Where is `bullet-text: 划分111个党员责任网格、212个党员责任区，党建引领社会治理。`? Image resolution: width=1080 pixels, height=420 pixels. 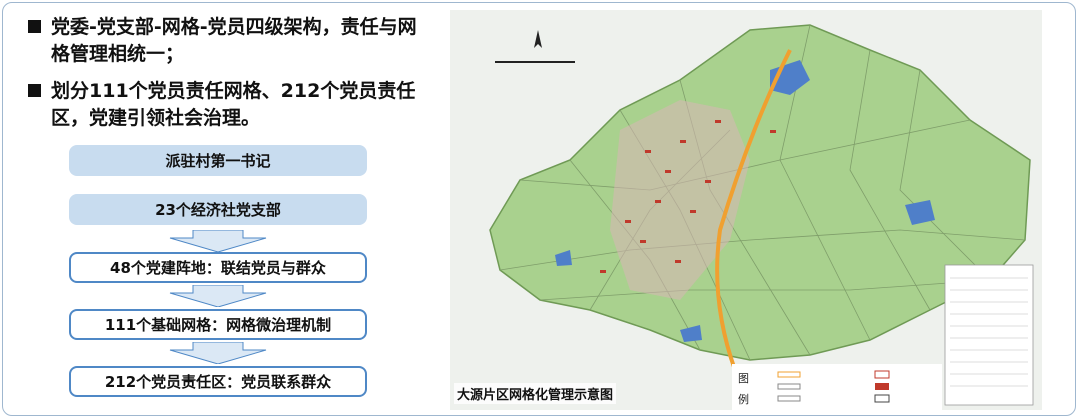 bullet-text: 划分111个党员责任网格、212个党员责任区，党建引领社会治理。 is located at coordinates (233, 104).